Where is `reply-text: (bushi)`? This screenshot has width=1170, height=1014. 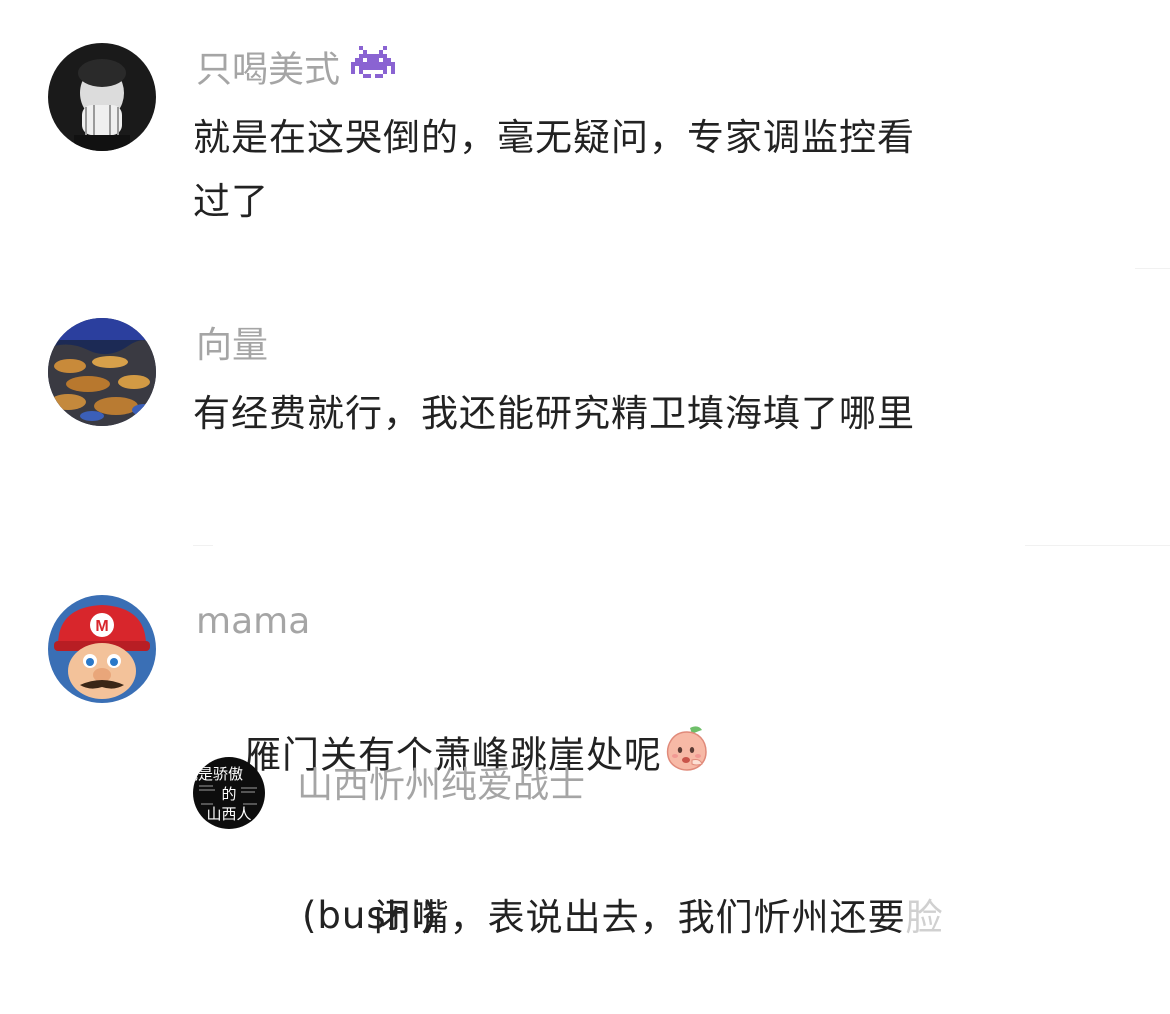
reply-text: (bushi) is located at coordinates (370, 915).